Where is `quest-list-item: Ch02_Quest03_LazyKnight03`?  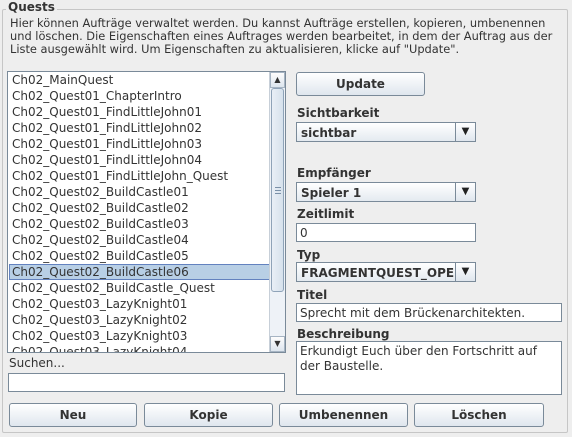 quest-list-item: Ch02_Quest03_LazyKnight03 is located at coordinates (139, 336).